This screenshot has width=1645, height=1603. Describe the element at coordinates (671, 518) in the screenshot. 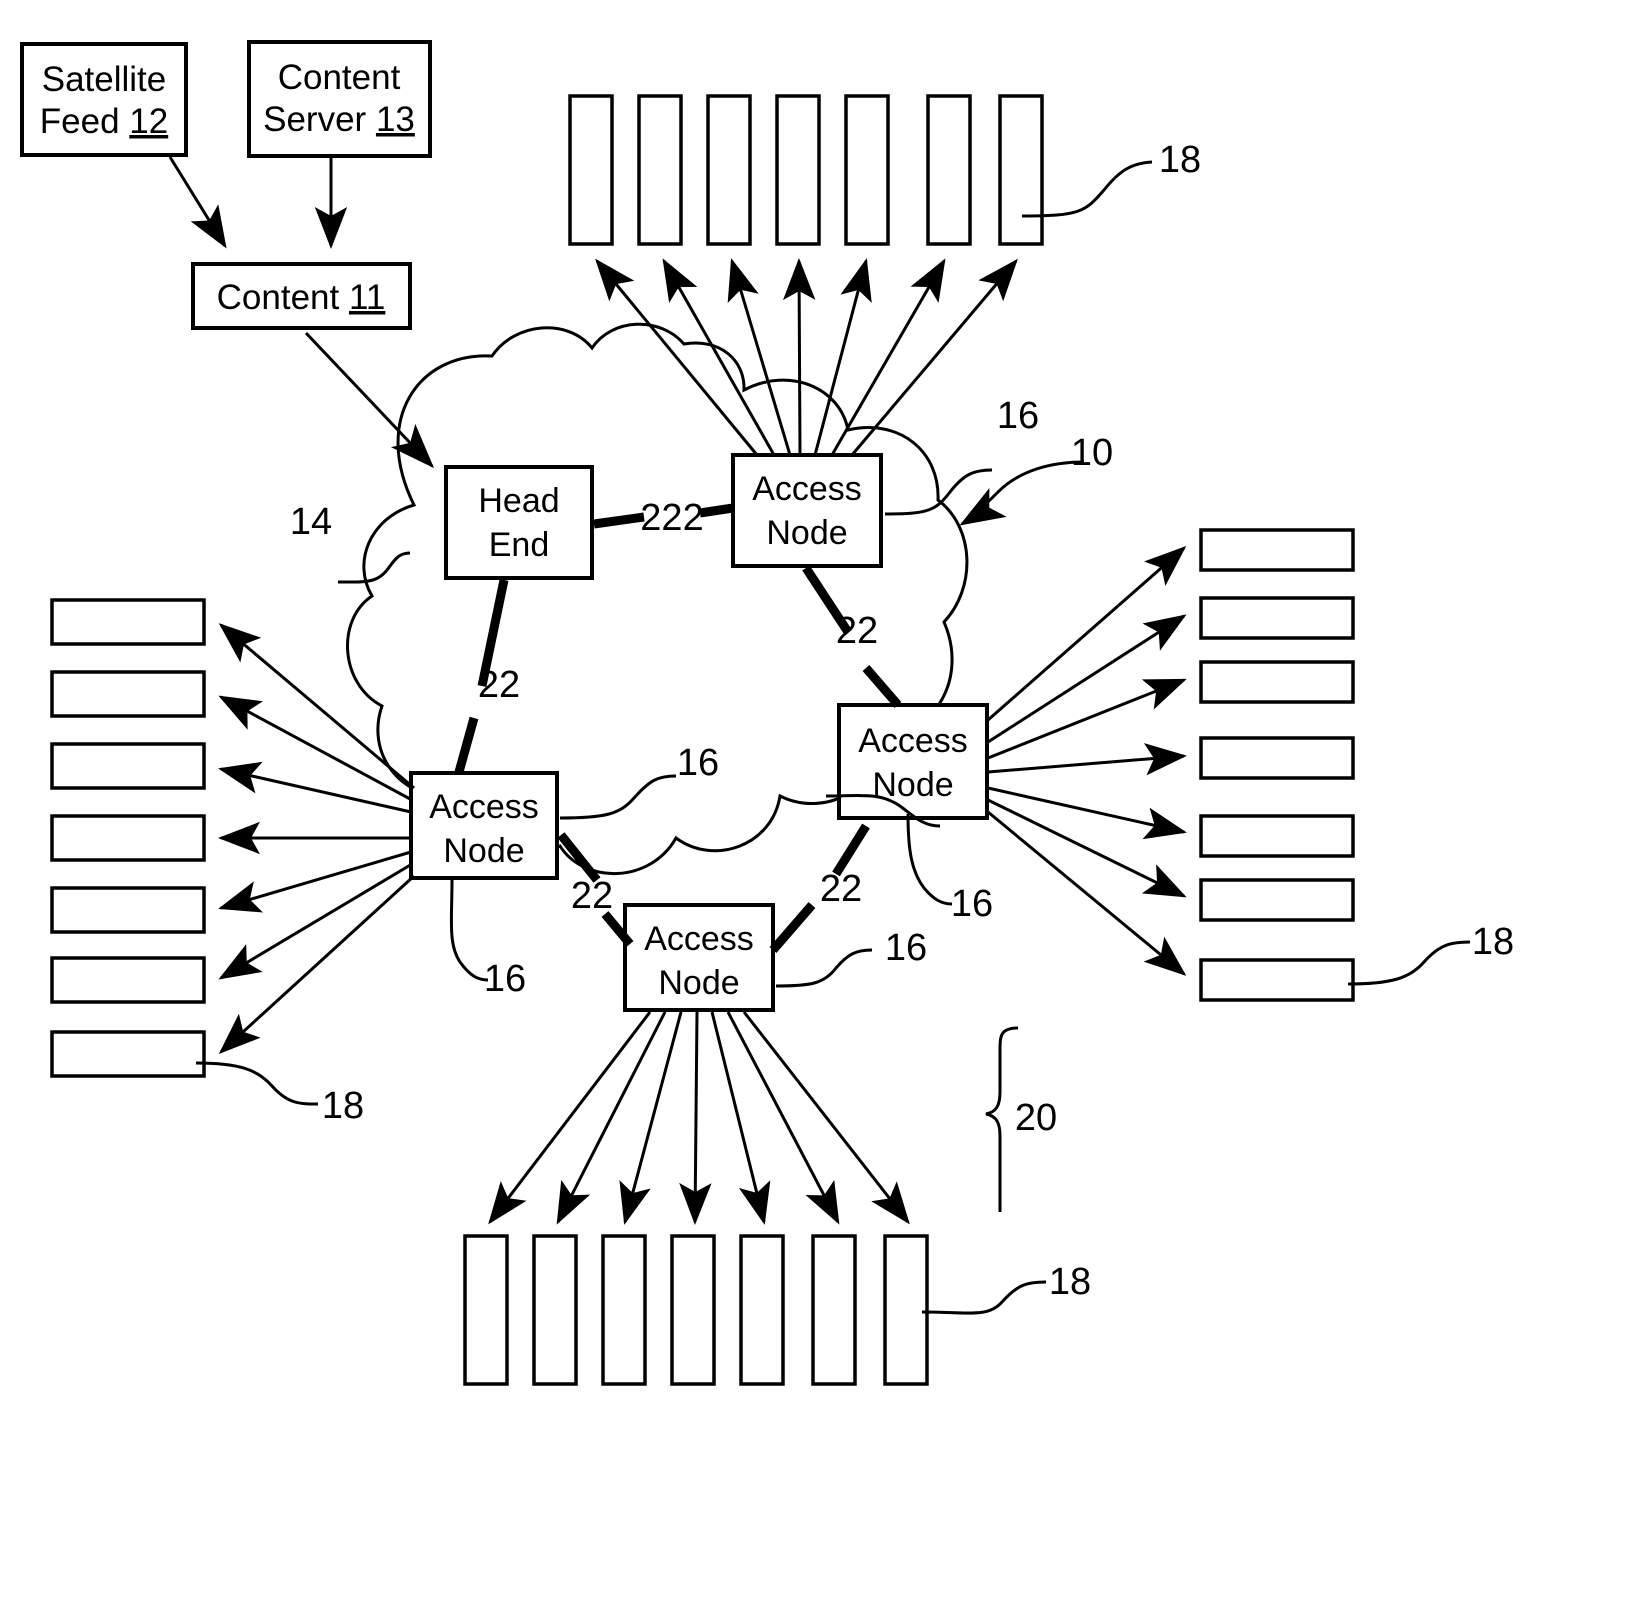

I see `ref-222: 222` at that location.